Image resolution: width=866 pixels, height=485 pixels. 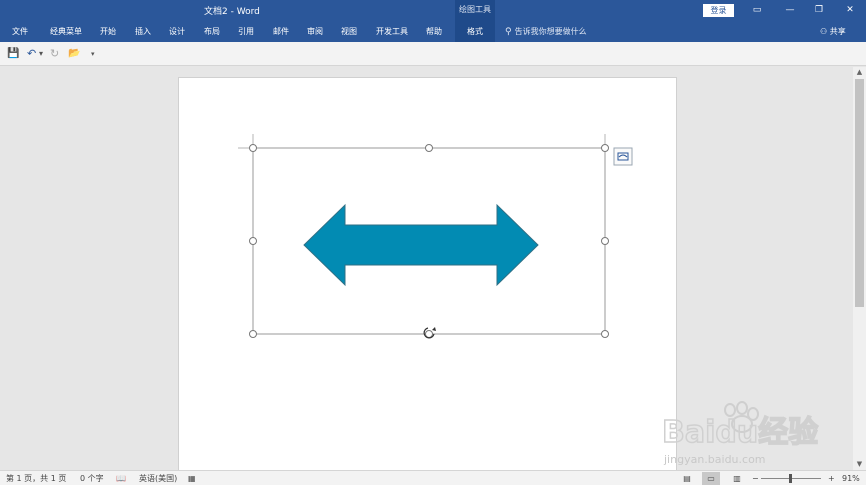 What do you see at coordinates (831, 478) in the screenshot?
I see `zoom-in-button: +` at bounding box center [831, 478].